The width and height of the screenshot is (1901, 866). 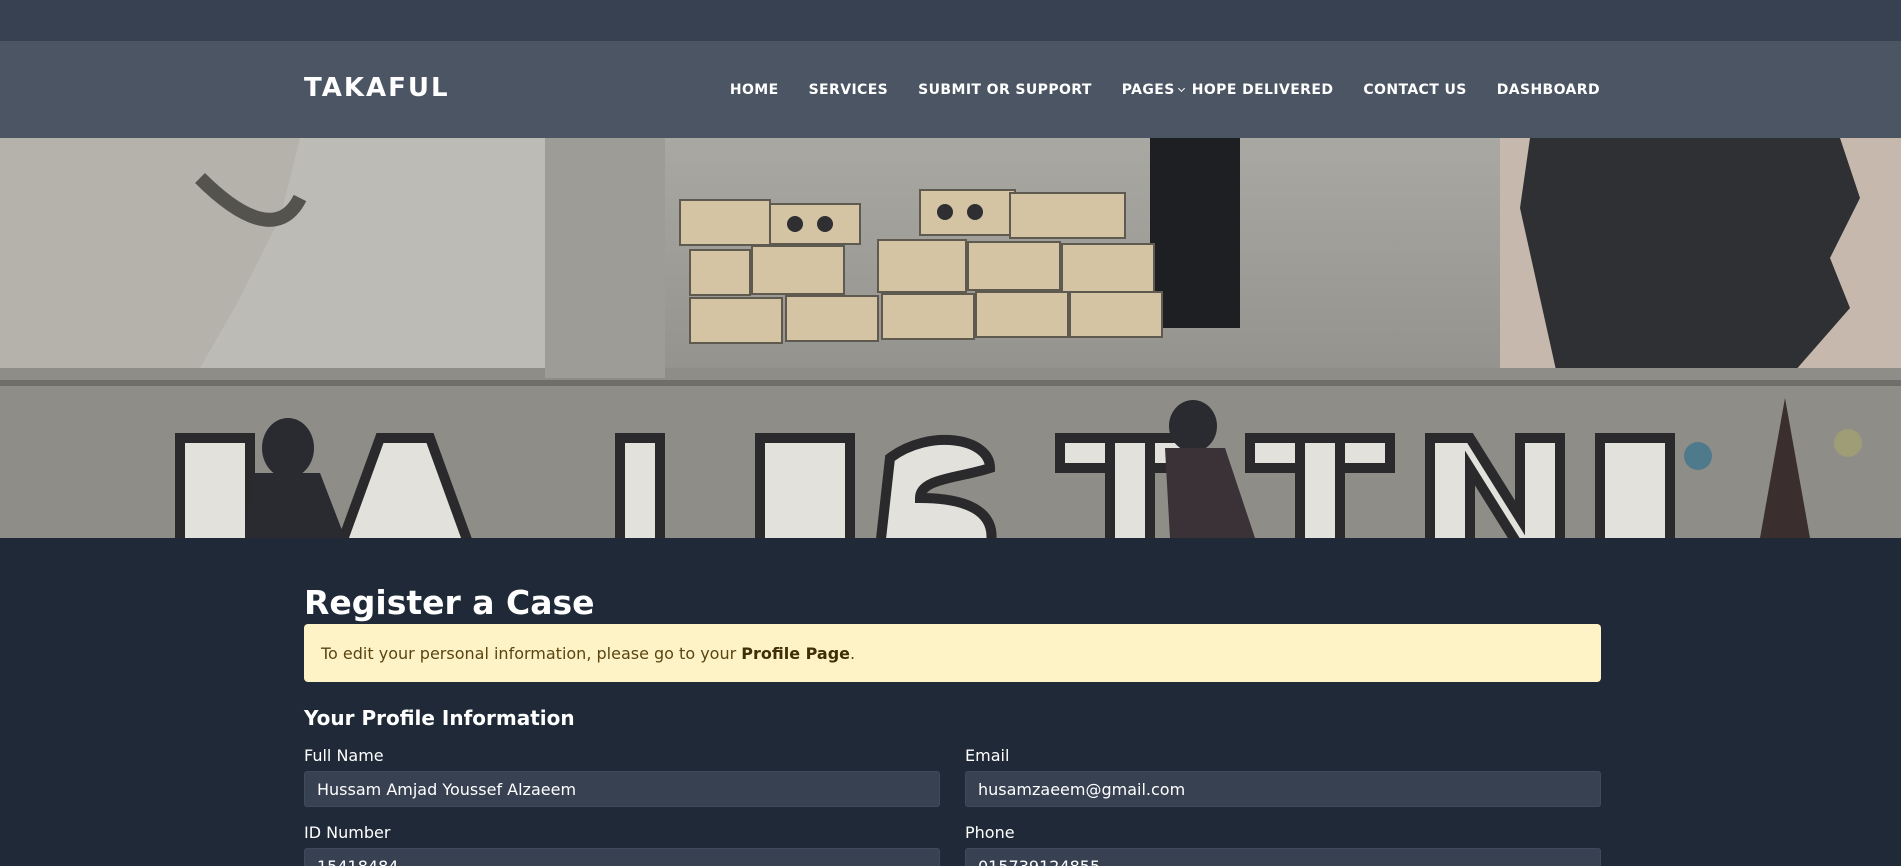 I want to click on nav-dashboard: DASHBOARD, so click(x=1548, y=90).